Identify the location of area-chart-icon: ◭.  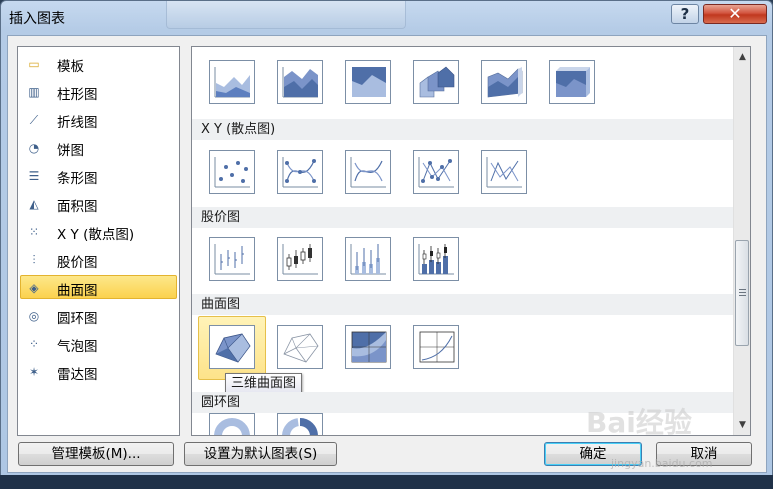
(34, 204).